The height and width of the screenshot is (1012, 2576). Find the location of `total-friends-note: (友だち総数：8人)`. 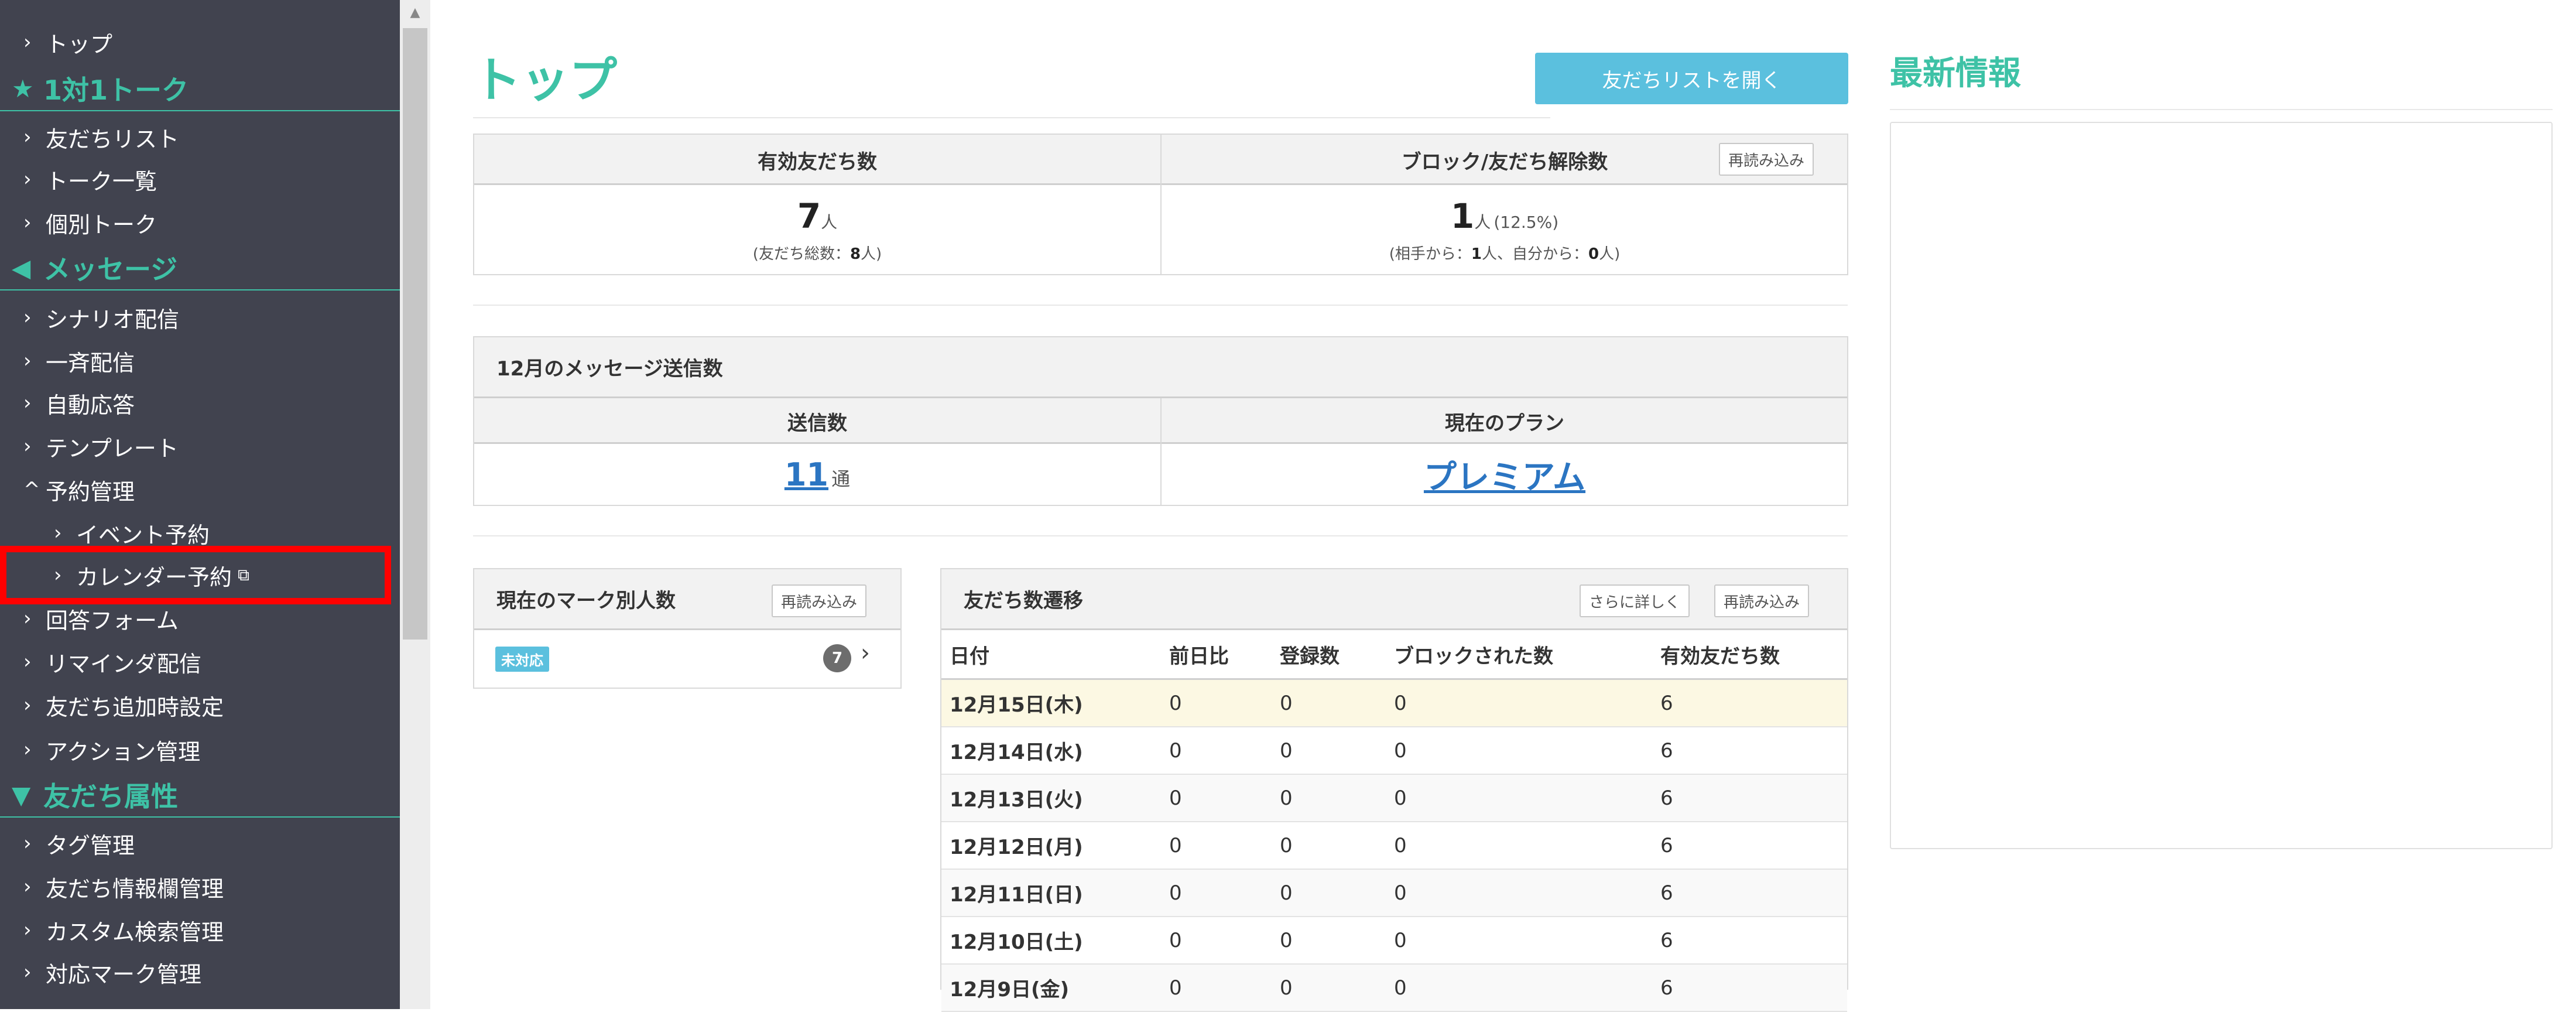

total-friends-note: (友だち総数：8人) is located at coordinates (817, 253).